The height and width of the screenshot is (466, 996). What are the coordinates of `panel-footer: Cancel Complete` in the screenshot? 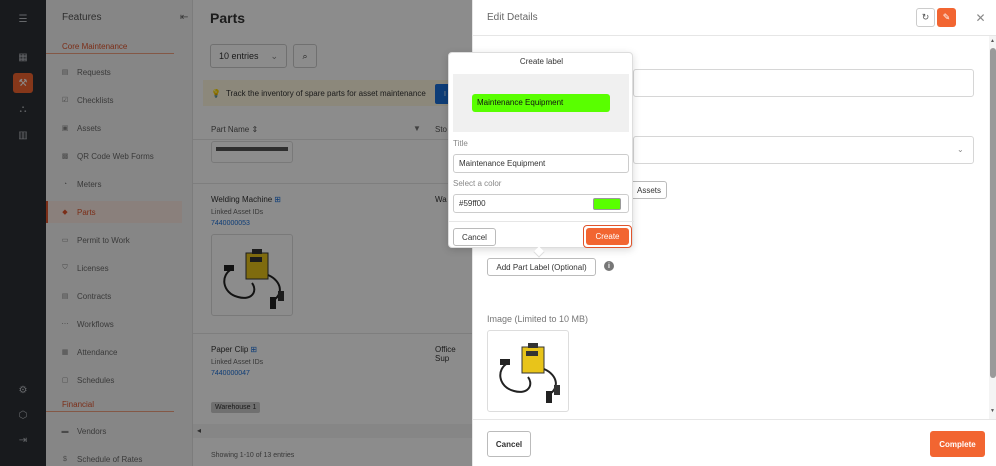 It's located at (734, 442).